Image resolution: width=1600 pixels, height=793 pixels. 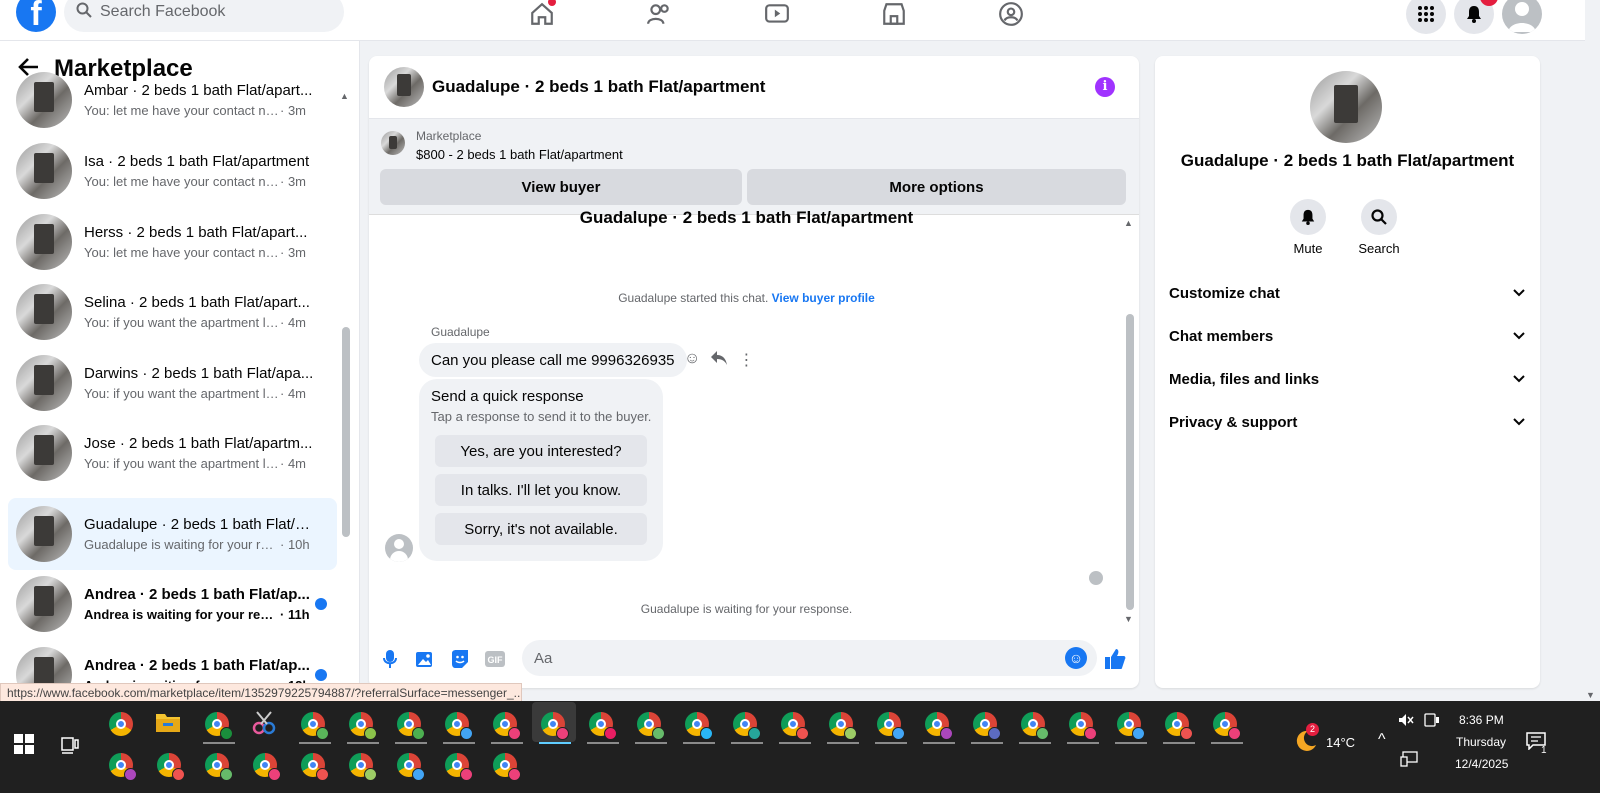 I want to click on view-buyer-profile-link: View buyer profile, so click(x=823, y=298).